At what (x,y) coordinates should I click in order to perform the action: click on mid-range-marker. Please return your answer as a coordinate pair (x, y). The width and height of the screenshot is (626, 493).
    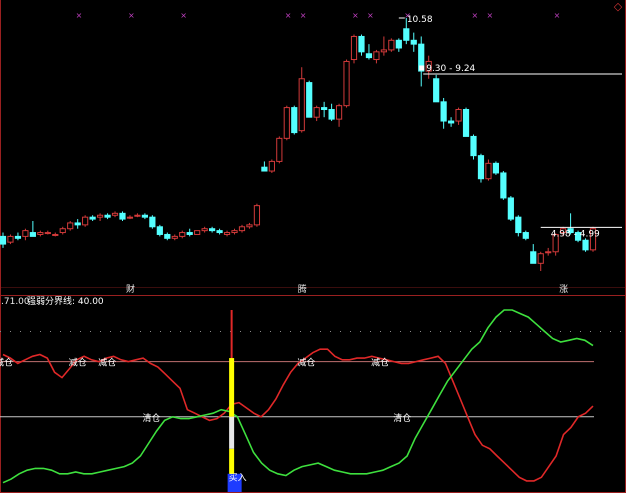
    Looking at the image, I should click on (422, 68).